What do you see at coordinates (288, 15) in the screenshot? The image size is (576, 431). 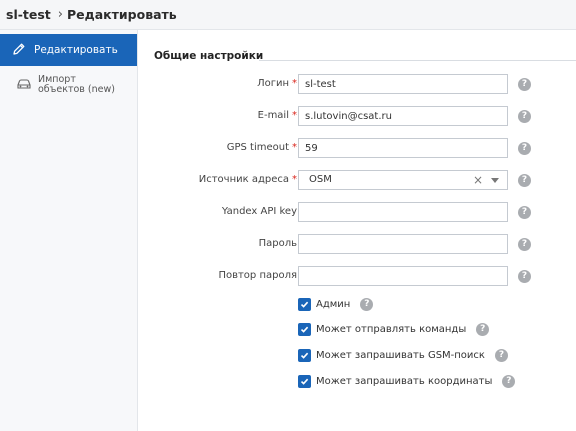 I see `breadcrumb: sl-test › Редактировать` at bounding box center [288, 15].